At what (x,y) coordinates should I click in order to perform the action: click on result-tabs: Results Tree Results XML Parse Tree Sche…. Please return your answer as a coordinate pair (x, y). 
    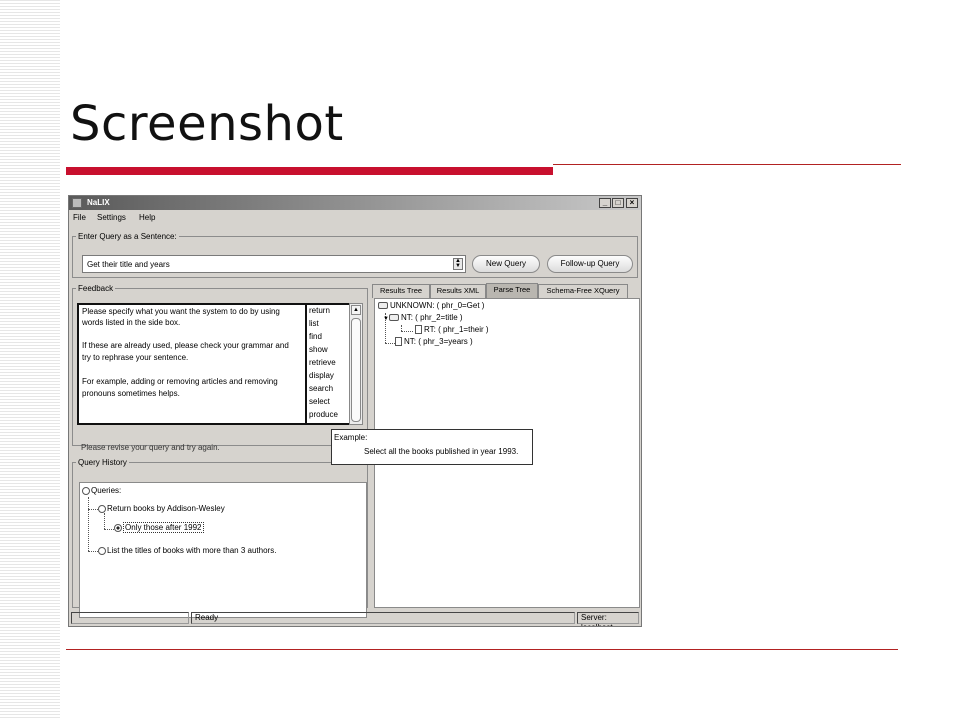
    Looking at the image, I should click on (506, 290).